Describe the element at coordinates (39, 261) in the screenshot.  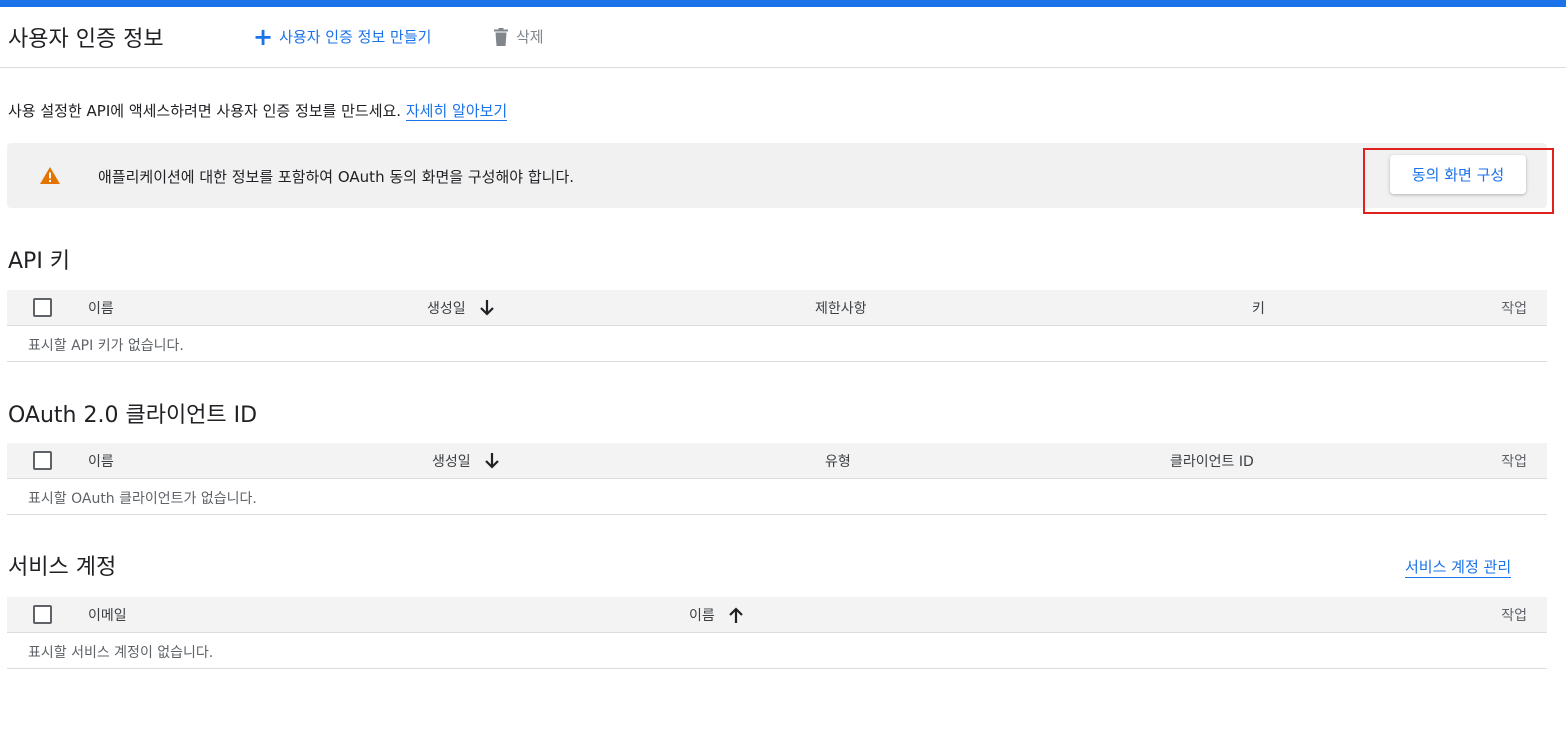
I see `api-keys-title: API 키` at that location.